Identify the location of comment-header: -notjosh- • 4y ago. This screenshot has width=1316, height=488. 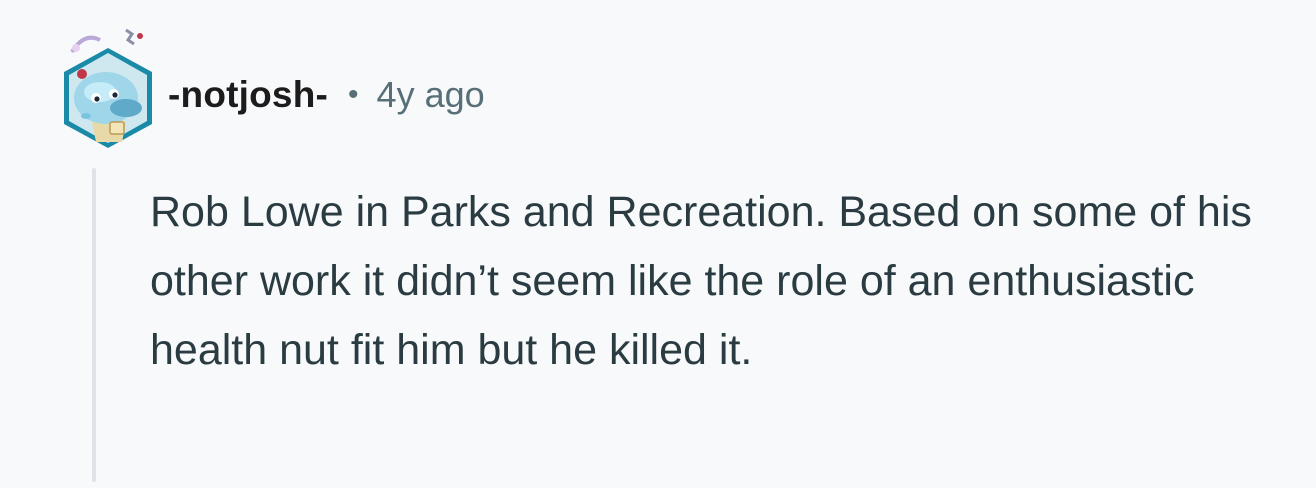
(326, 95).